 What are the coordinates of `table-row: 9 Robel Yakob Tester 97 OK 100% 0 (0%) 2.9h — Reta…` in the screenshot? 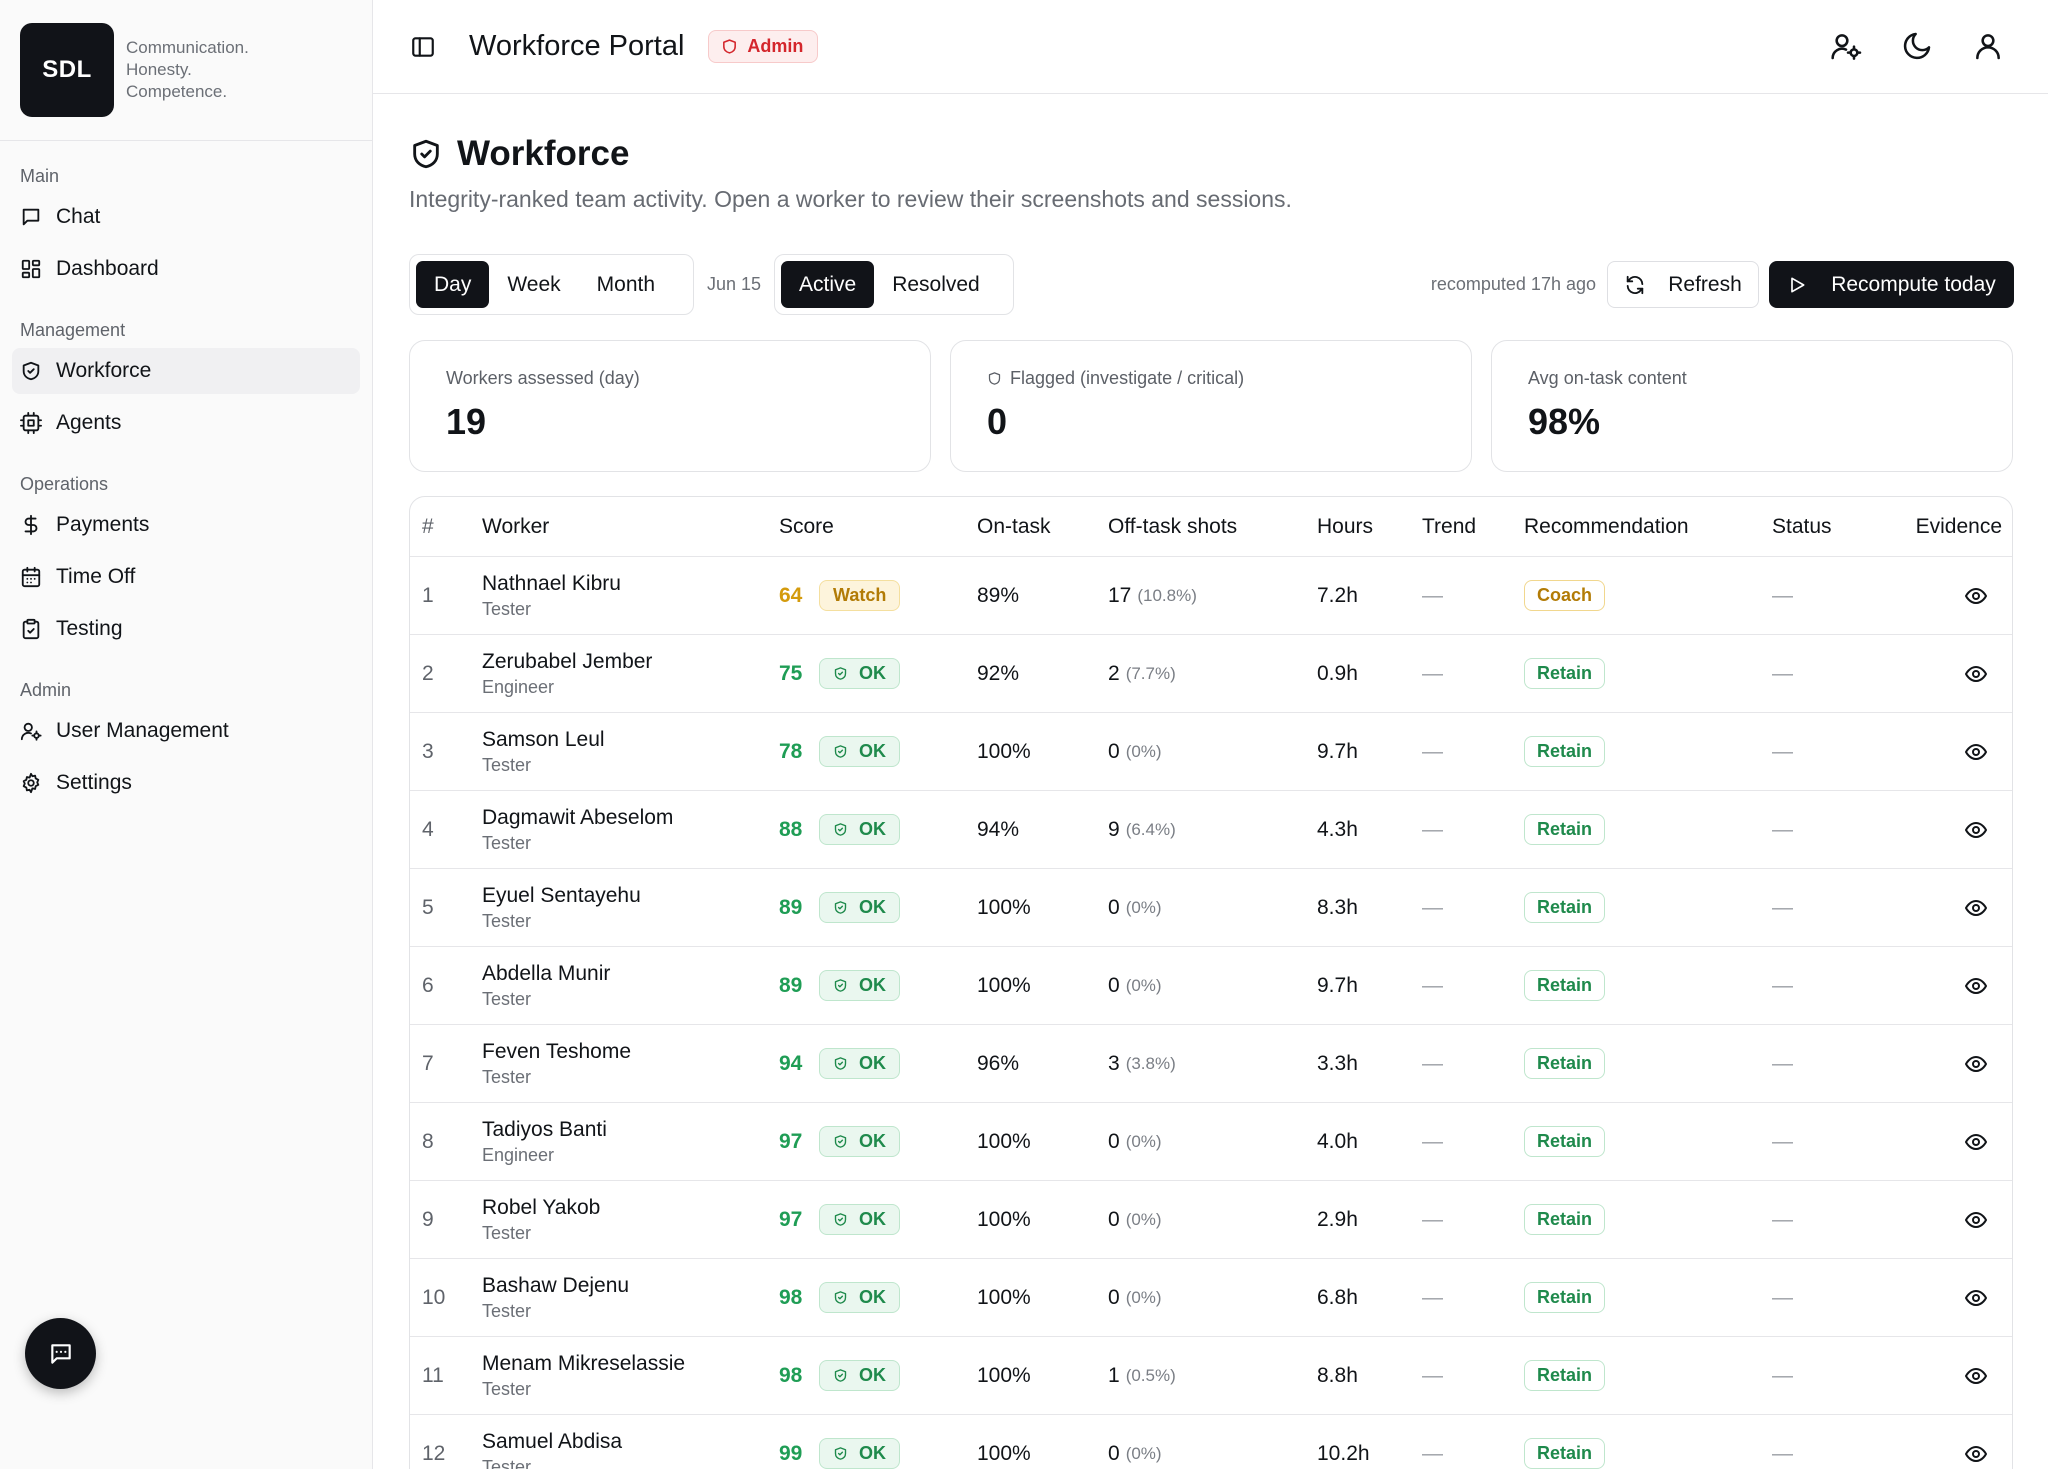 It's located at (1211, 1220).